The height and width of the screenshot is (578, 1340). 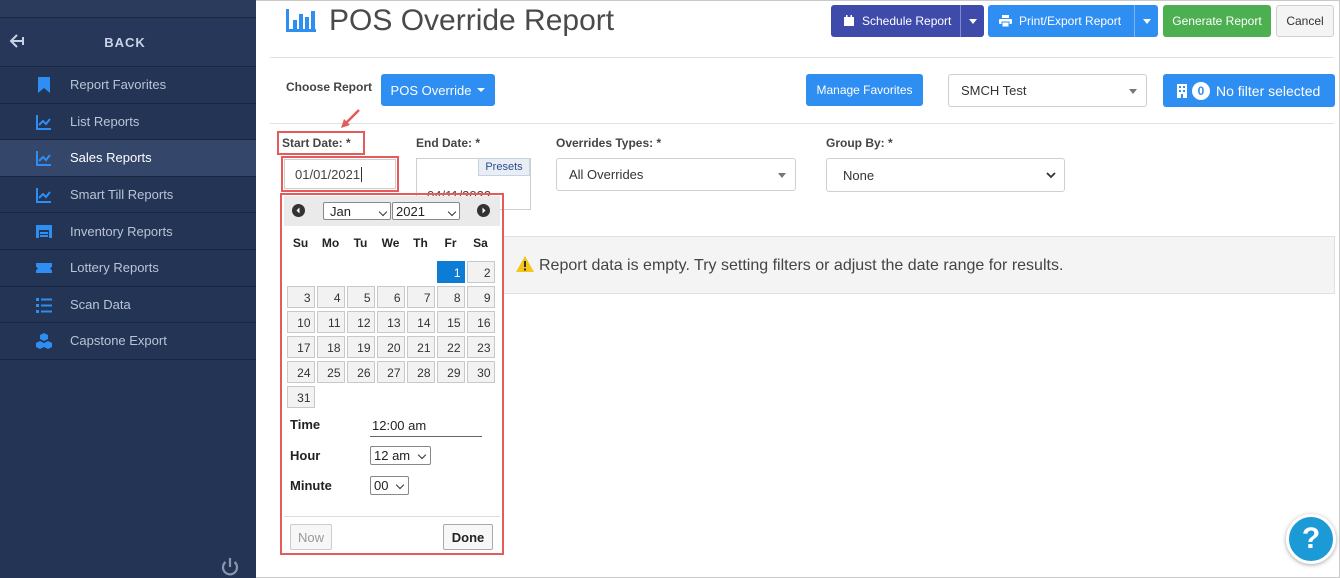 What do you see at coordinates (1311, 539) in the screenshot?
I see `help-button: ?` at bounding box center [1311, 539].